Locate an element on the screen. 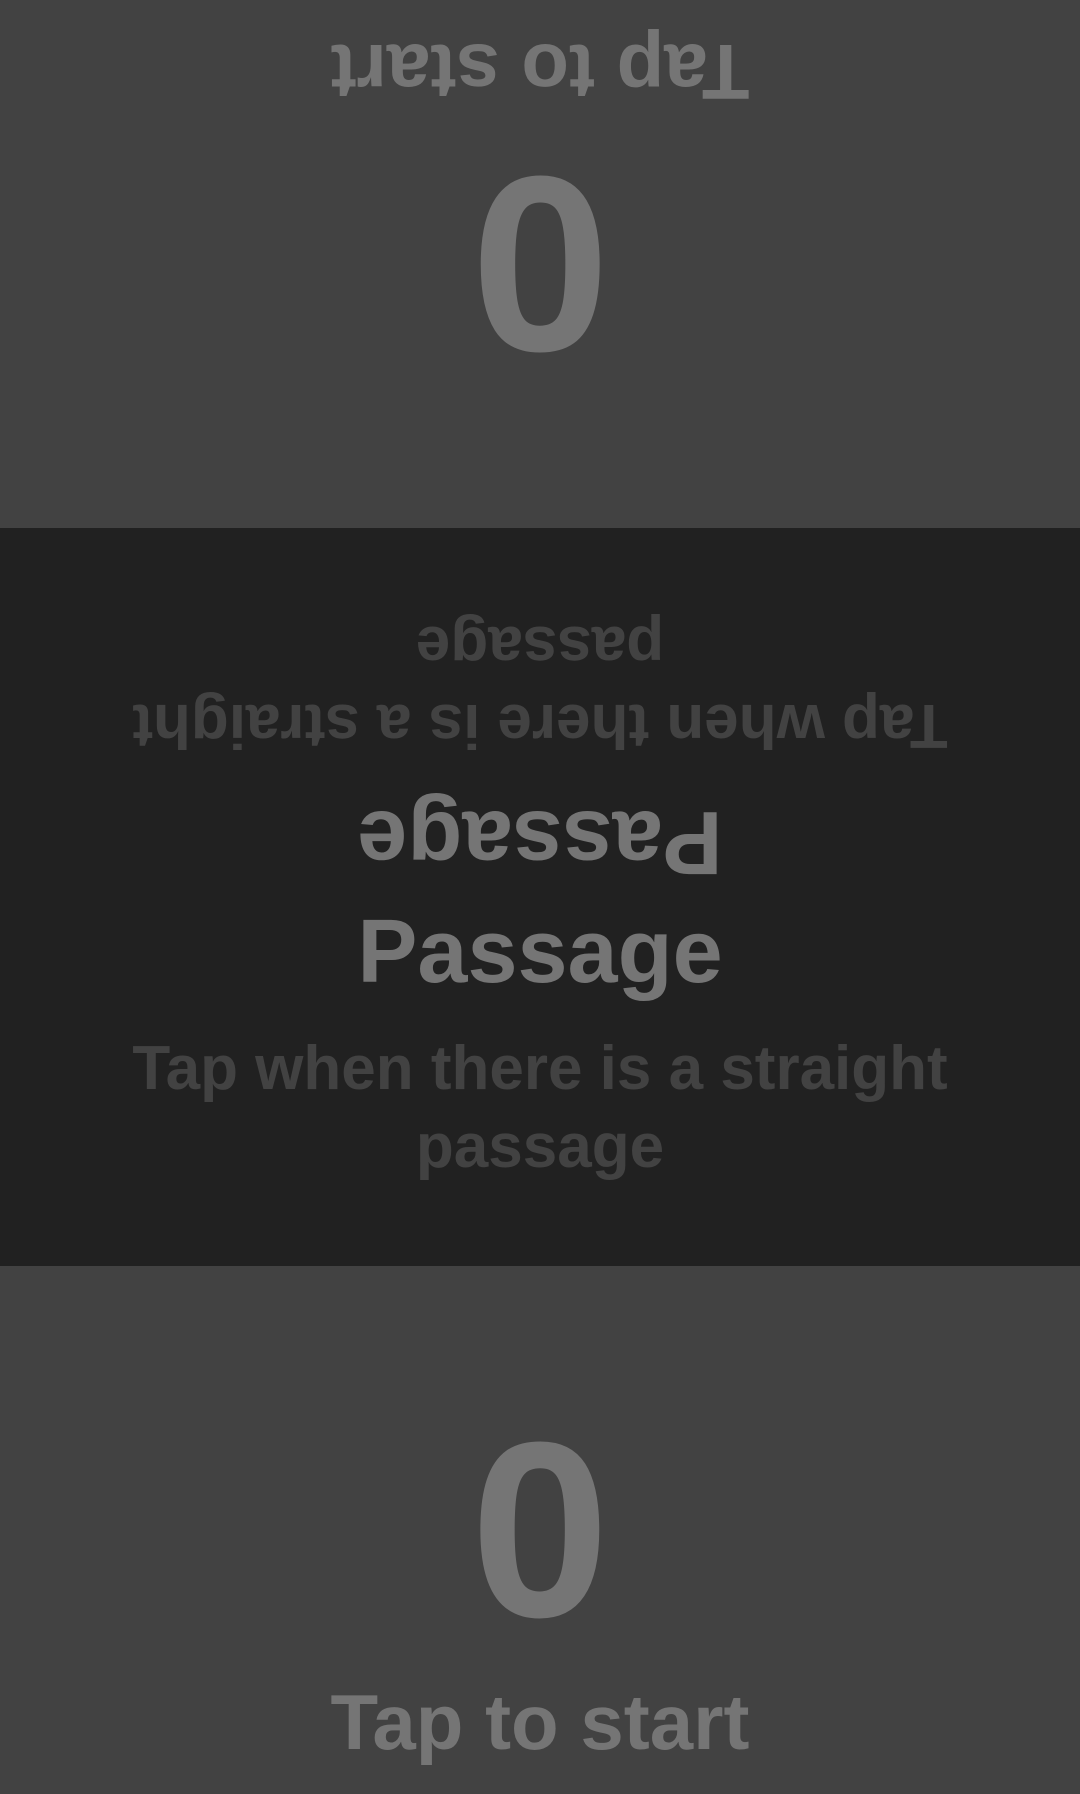 The height and width of the screenshot is (1794, 1080). card-description: Tap when there is a straight passage is located at coordinates (540, 1107).